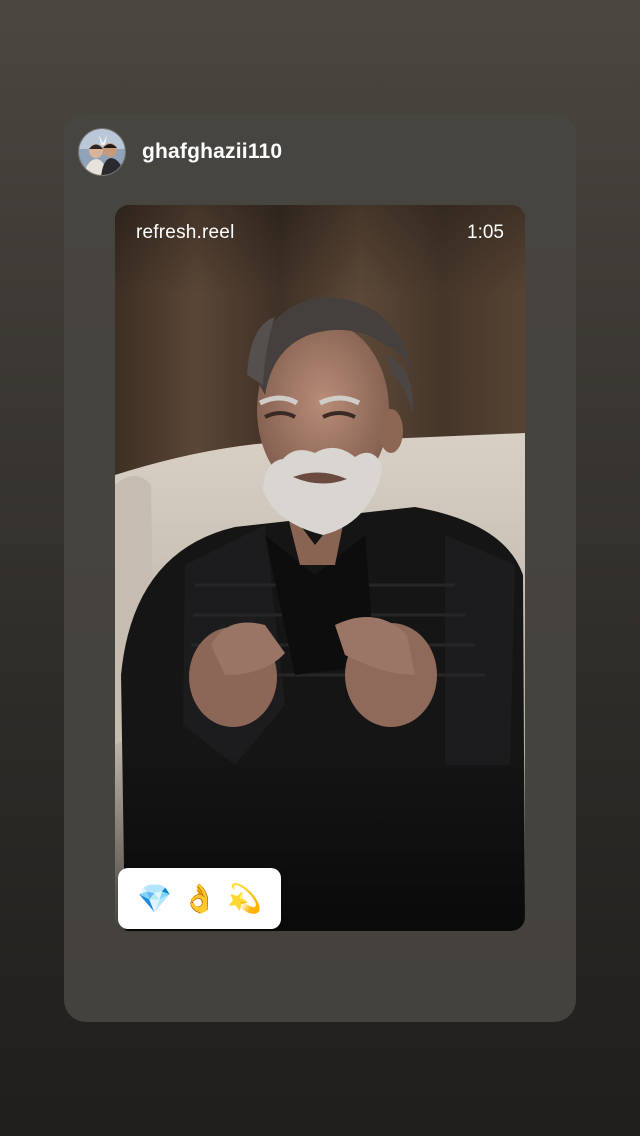 This screenshot has height=1136, width=640. I want to click on reel-duration: 1:05, so click(485, 232).